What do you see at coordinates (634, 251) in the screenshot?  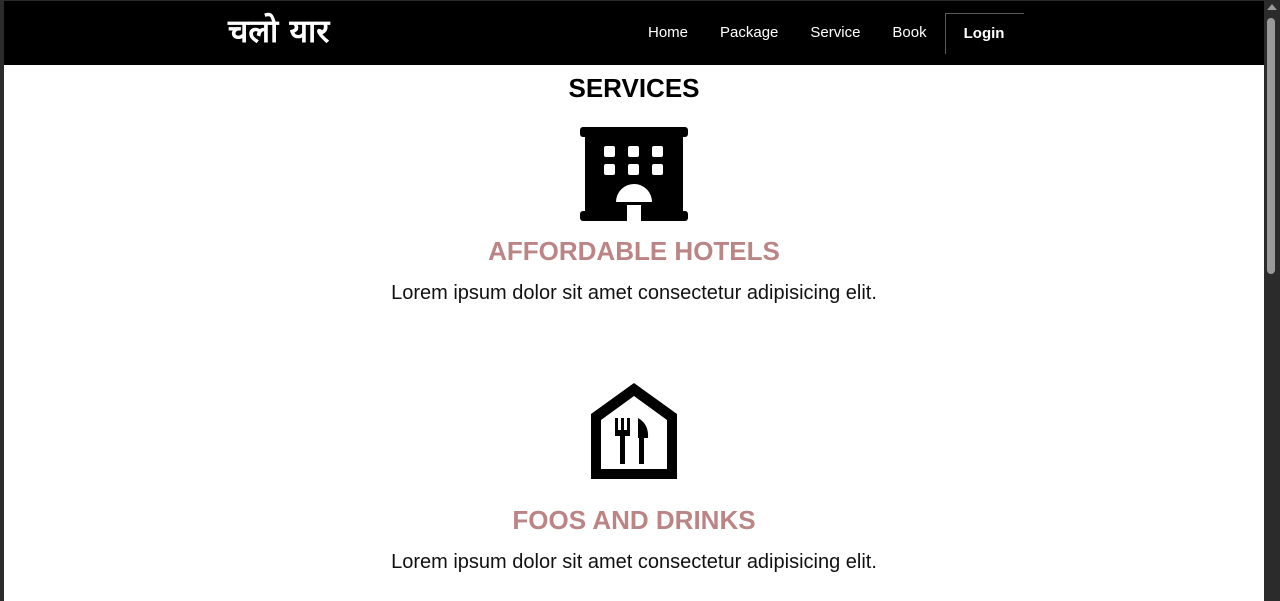 I see `service-heading-hotels: AFFORDABLE HOTELS` at bounding box center [634, 251].